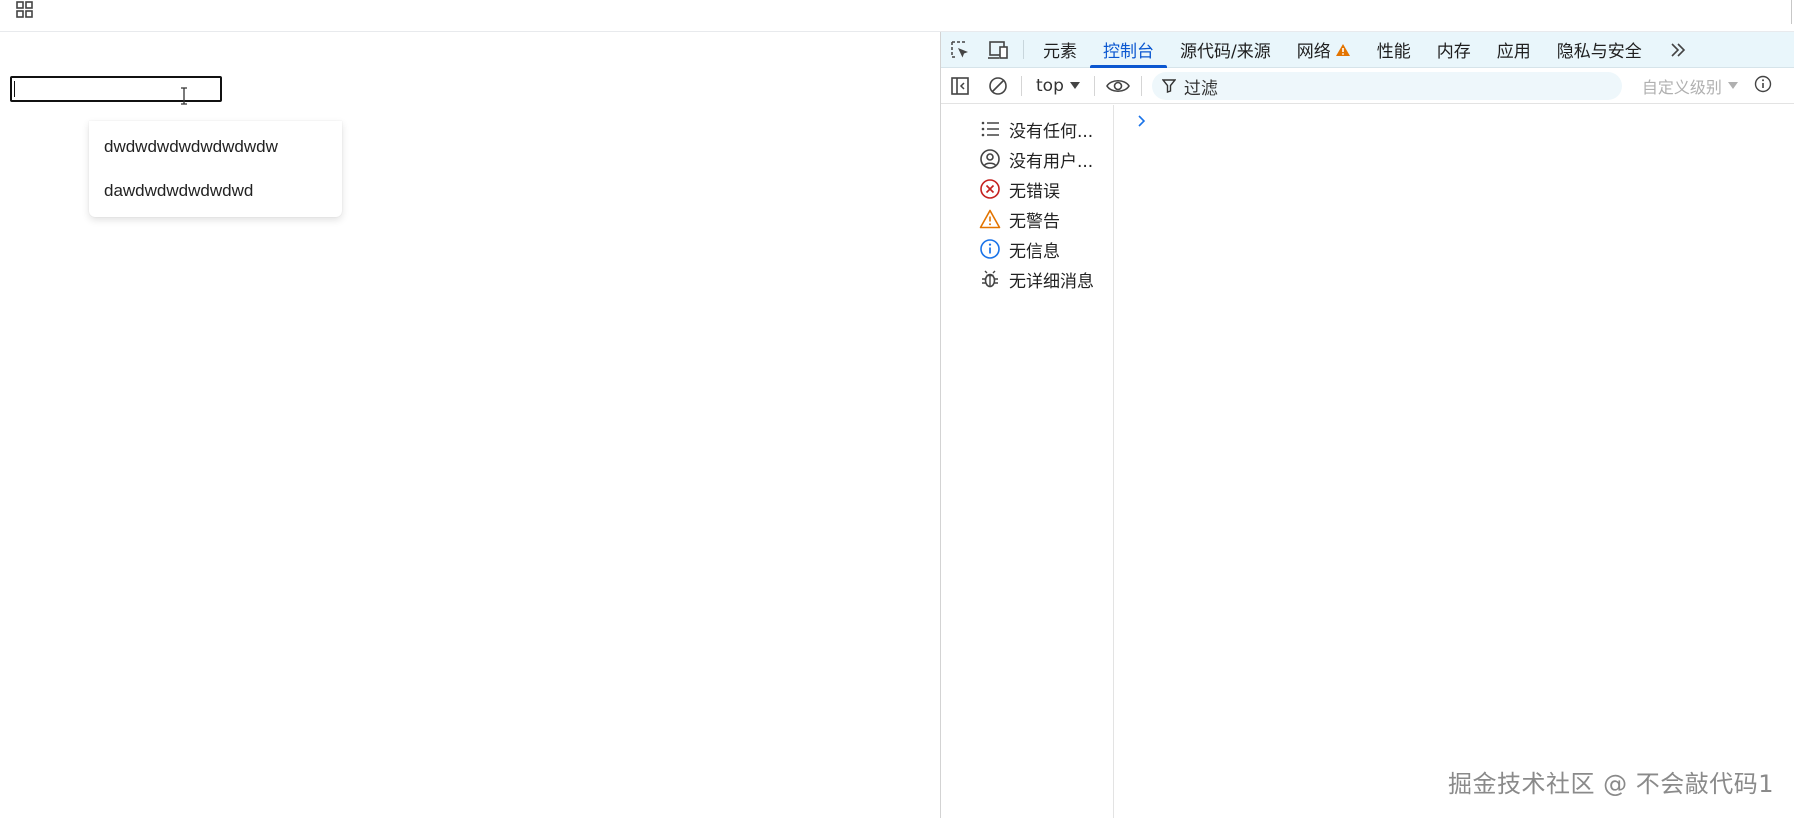 The image size is (1794, 818). I want to click on sidebar-item-label: 无详细消息, so click(1051, 281).